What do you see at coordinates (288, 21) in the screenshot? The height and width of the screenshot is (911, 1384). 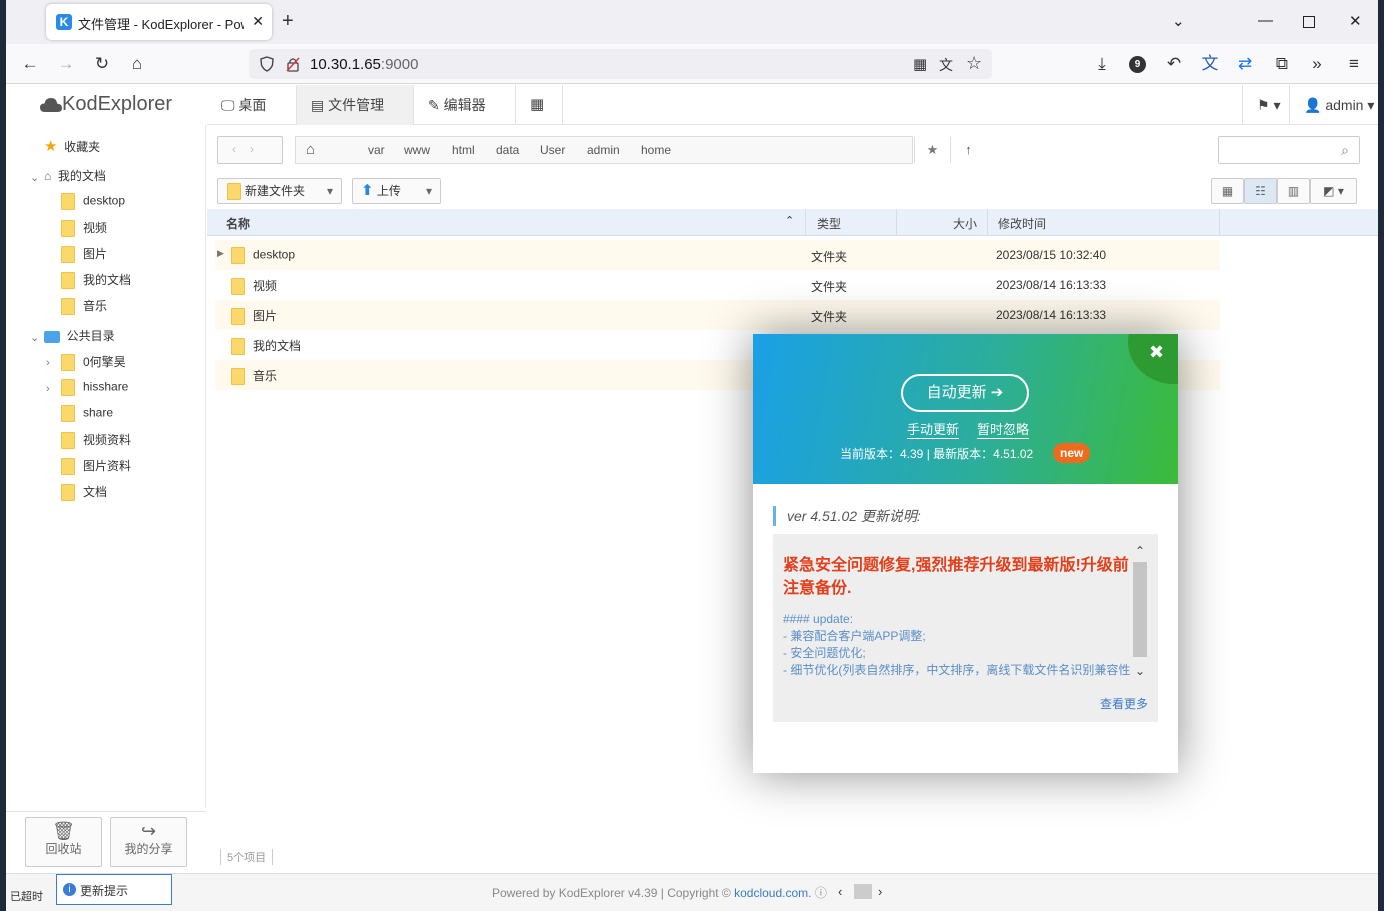 I see `new-tab-button: +` at bounding box center [288, 21].